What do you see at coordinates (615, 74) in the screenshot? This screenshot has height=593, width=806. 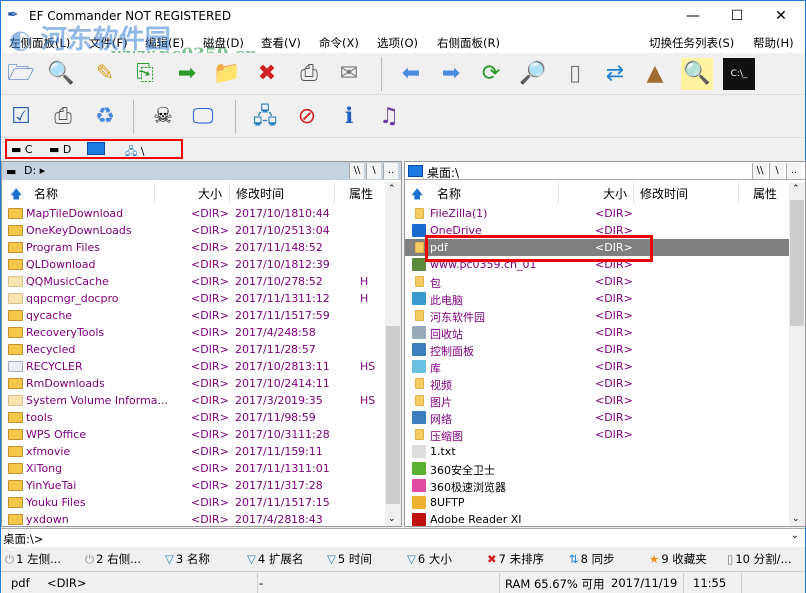 I see `sync-icon: ⇄` at bounding box center [615, 74].